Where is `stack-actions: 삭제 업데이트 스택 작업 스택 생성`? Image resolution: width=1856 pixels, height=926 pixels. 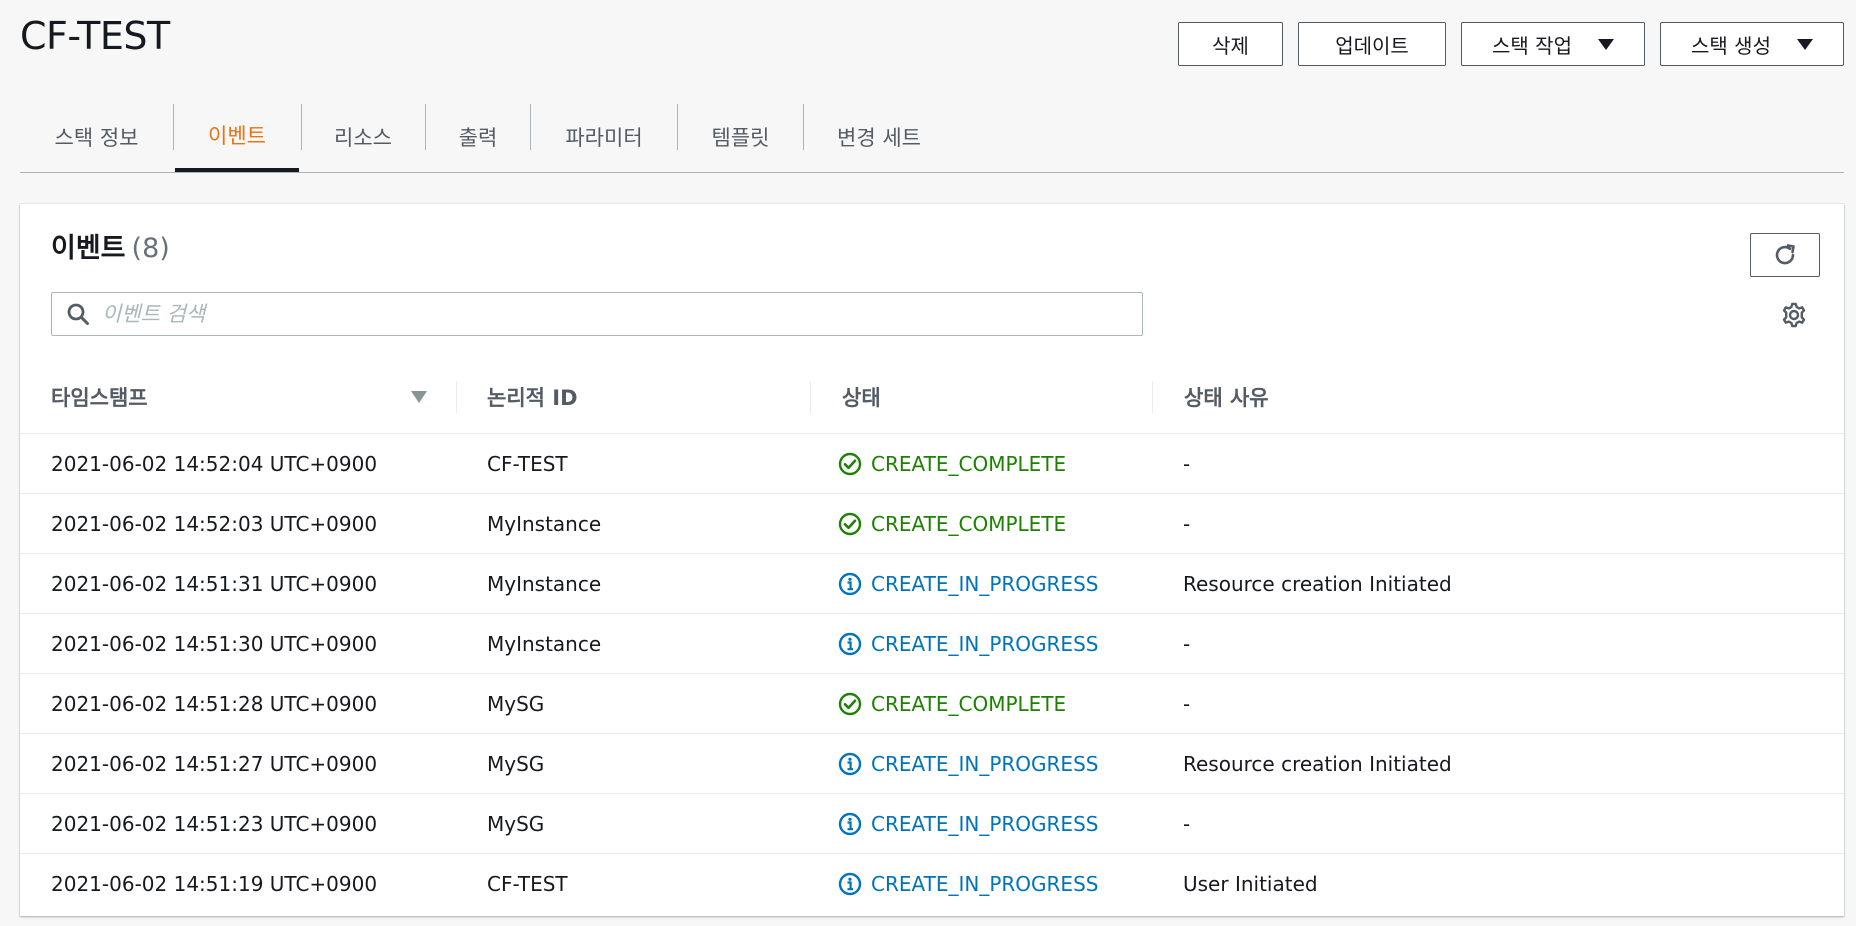 stack-actions: 삭제 업데이트 스택 작업 스택 생성 is located at coordinates (1511, 44).